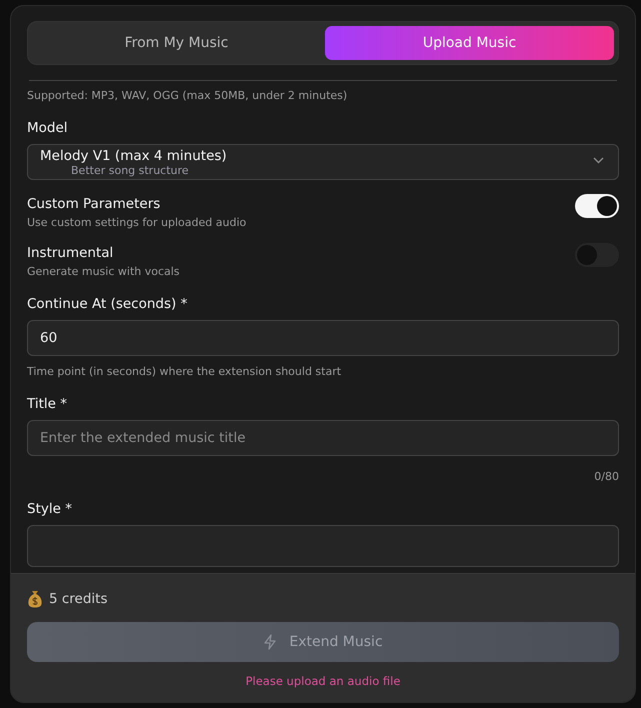 The height and width of the screenshot is (708, 641). I want to click on credits-count: 5 credits, so click(78, 599).